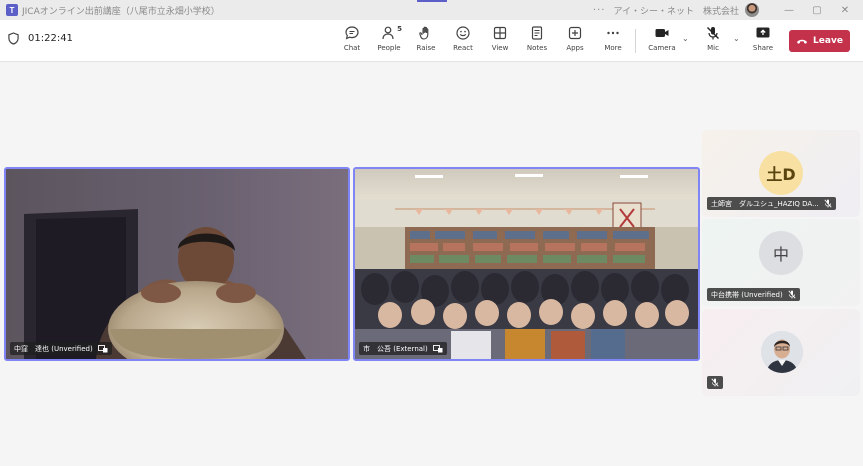 This screenshot has height=466, width=863. What do you see at coordinates (399, 29) in the screenshot?
I see `people-count: 5` at bounding box center [399, 29].